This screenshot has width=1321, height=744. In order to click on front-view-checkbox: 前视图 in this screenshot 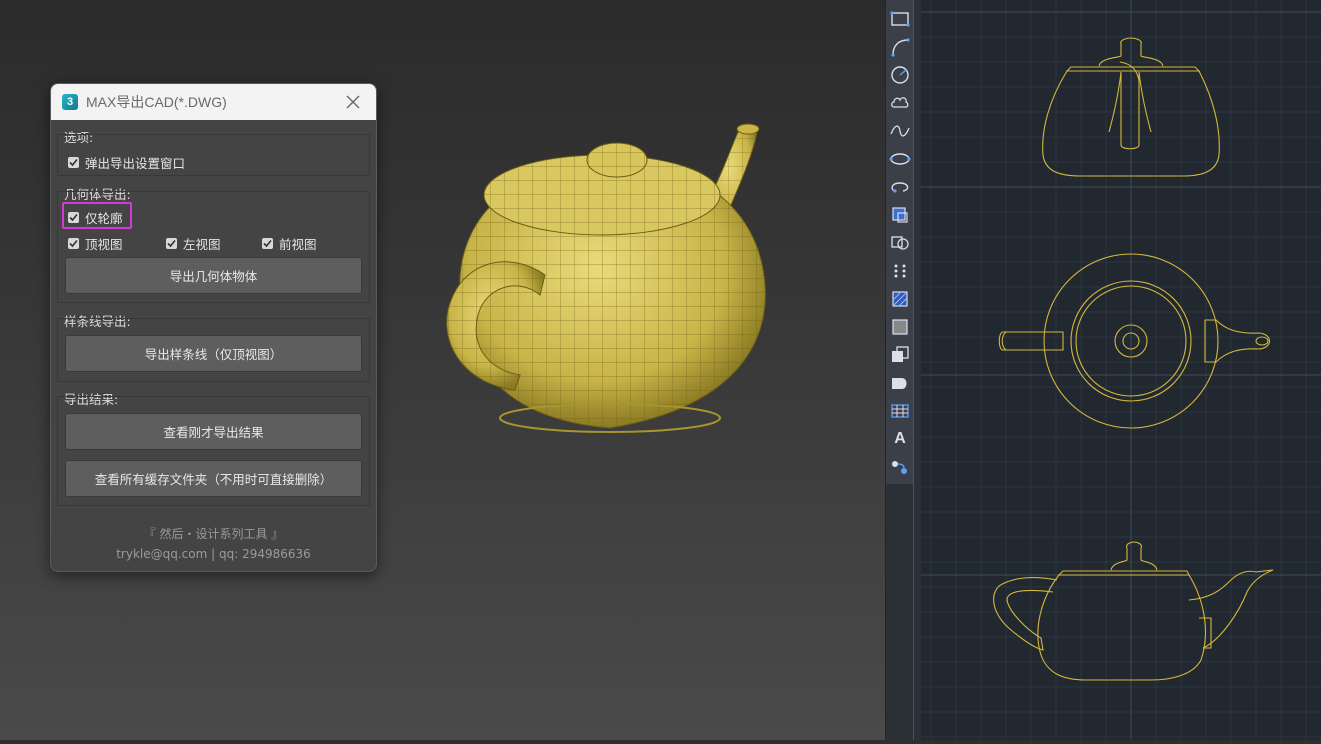, I will do `click(289, 243)`.